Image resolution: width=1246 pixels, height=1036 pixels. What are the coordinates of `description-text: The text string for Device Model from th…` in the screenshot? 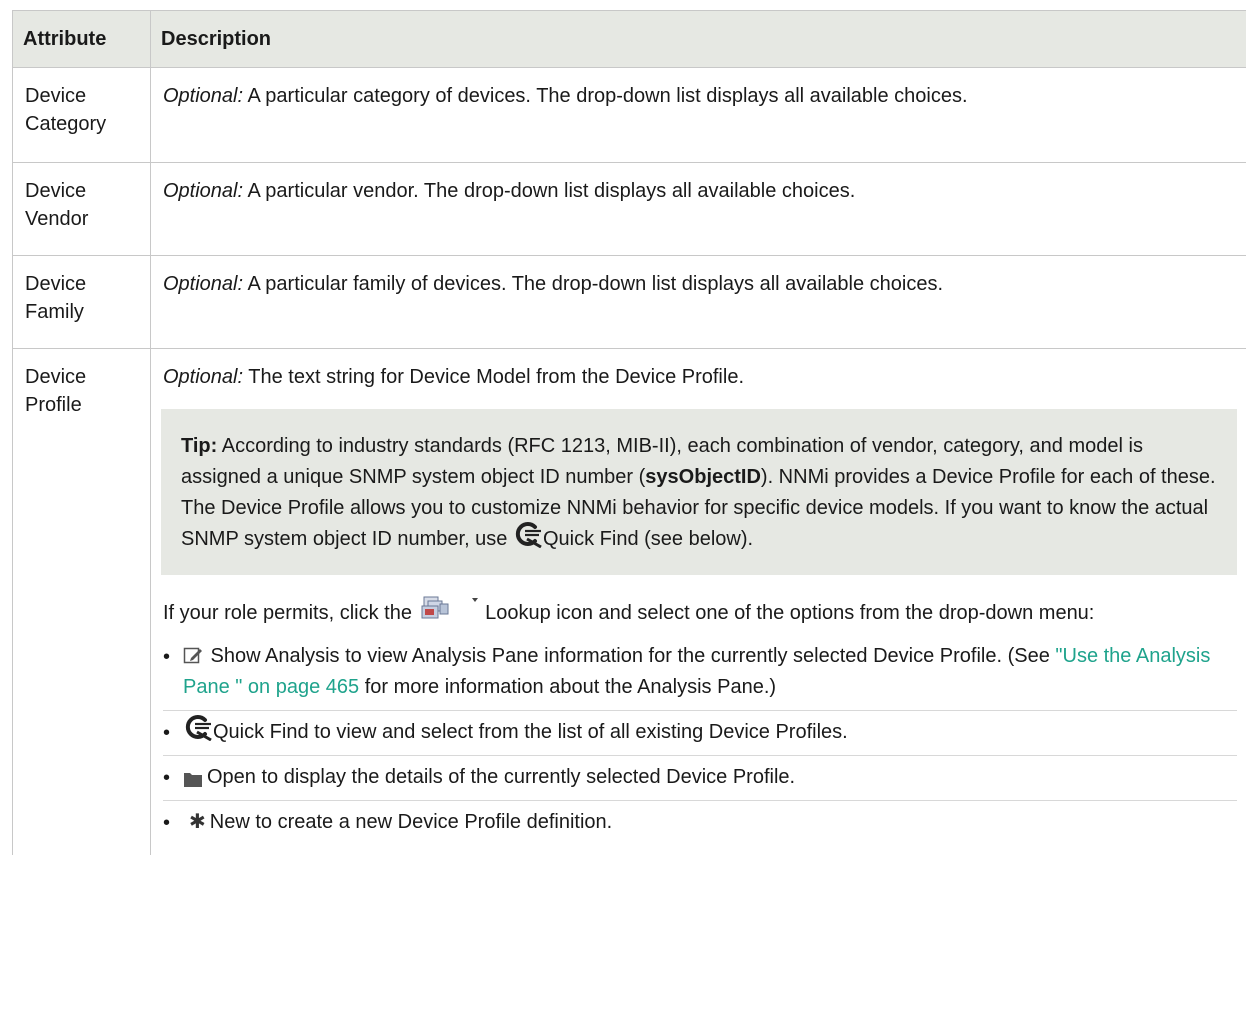 It's located at (493, 377).